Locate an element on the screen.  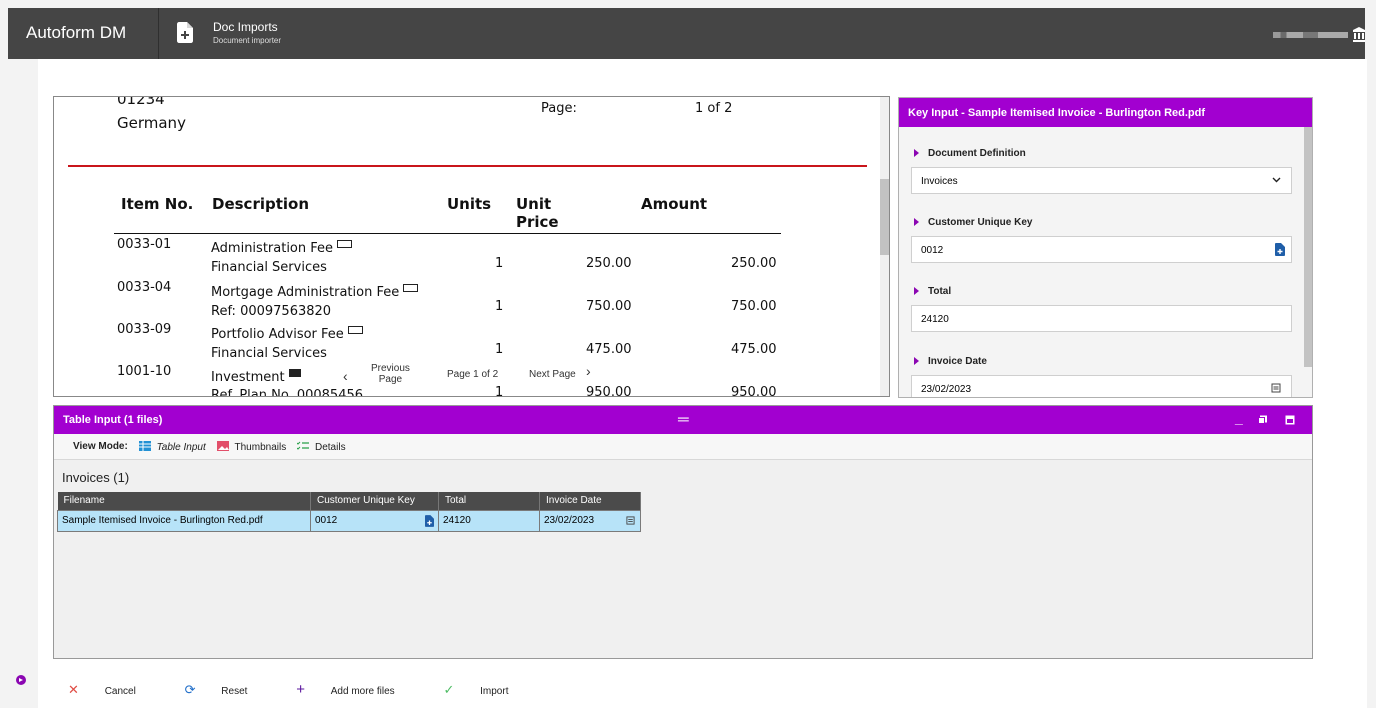
table-icon is located at coordinates (144, 446).